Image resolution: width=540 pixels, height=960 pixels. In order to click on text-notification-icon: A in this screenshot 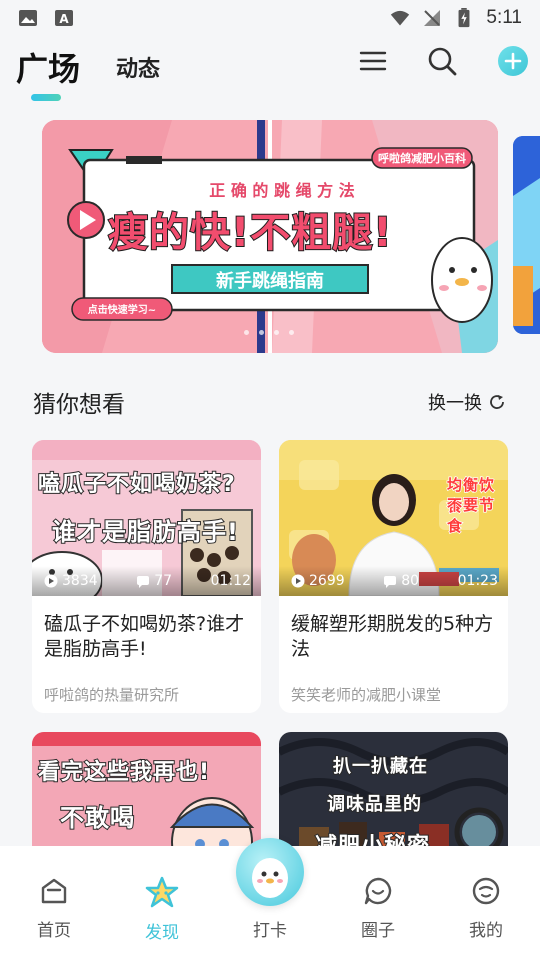, I will do `click(64, 18)`.